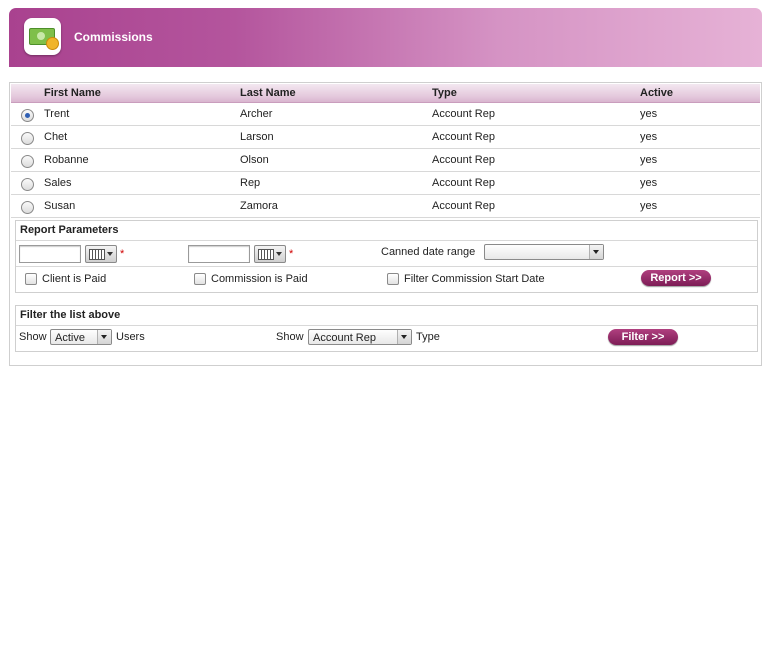  What do you see at coordinates (544, 252) in the screenshot?
I see `canned-date-range-select` at bounding box center [544, 252].